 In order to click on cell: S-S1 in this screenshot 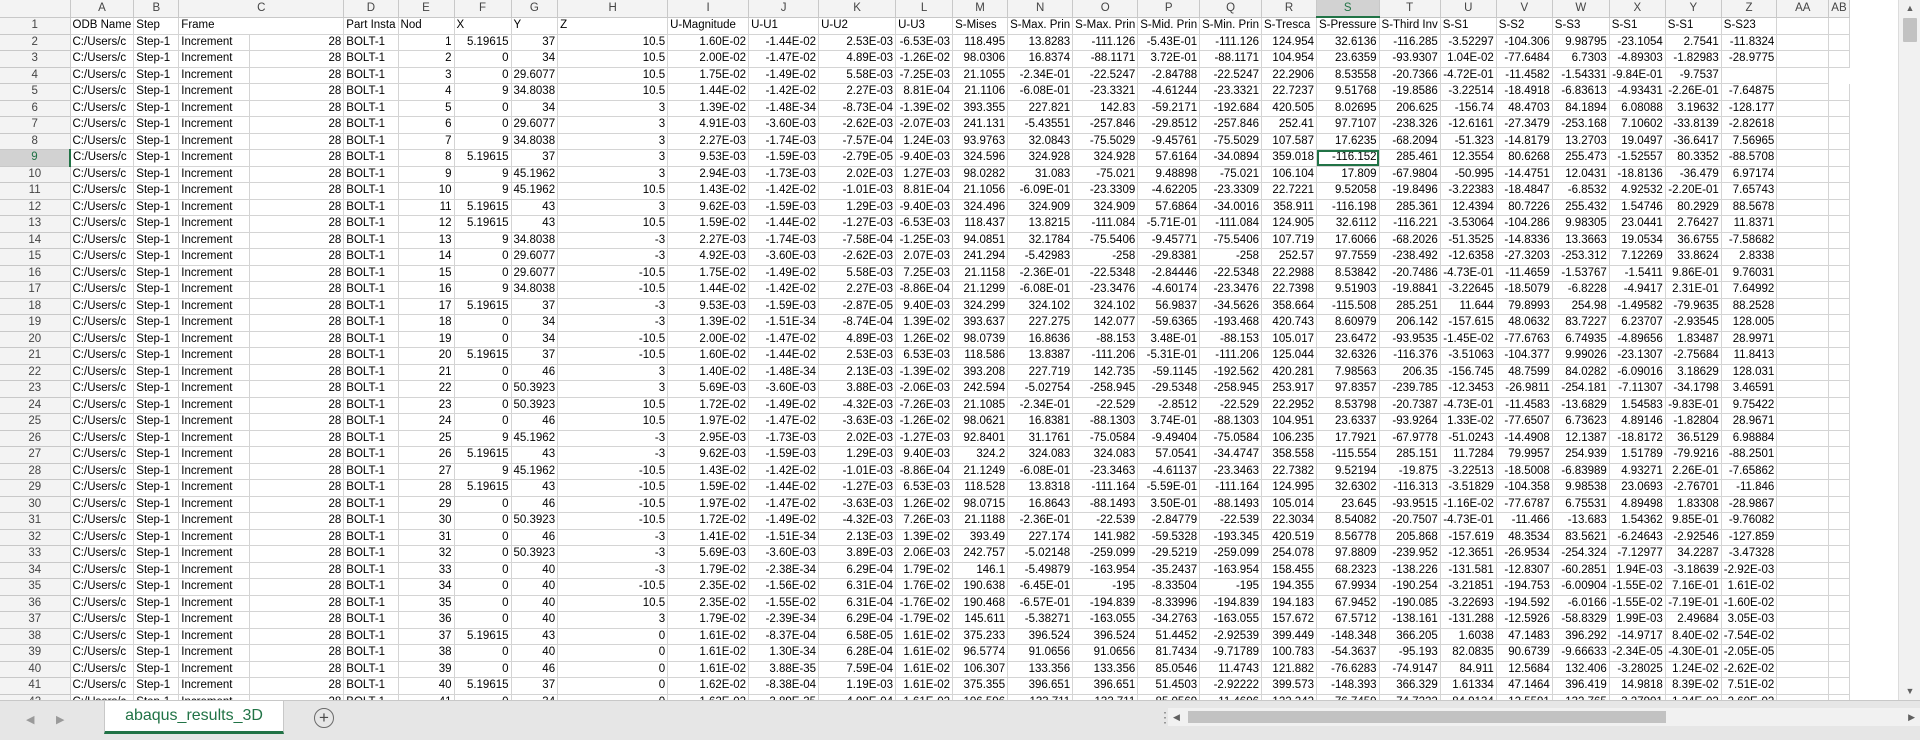, I will do `click(1468, 26)`.